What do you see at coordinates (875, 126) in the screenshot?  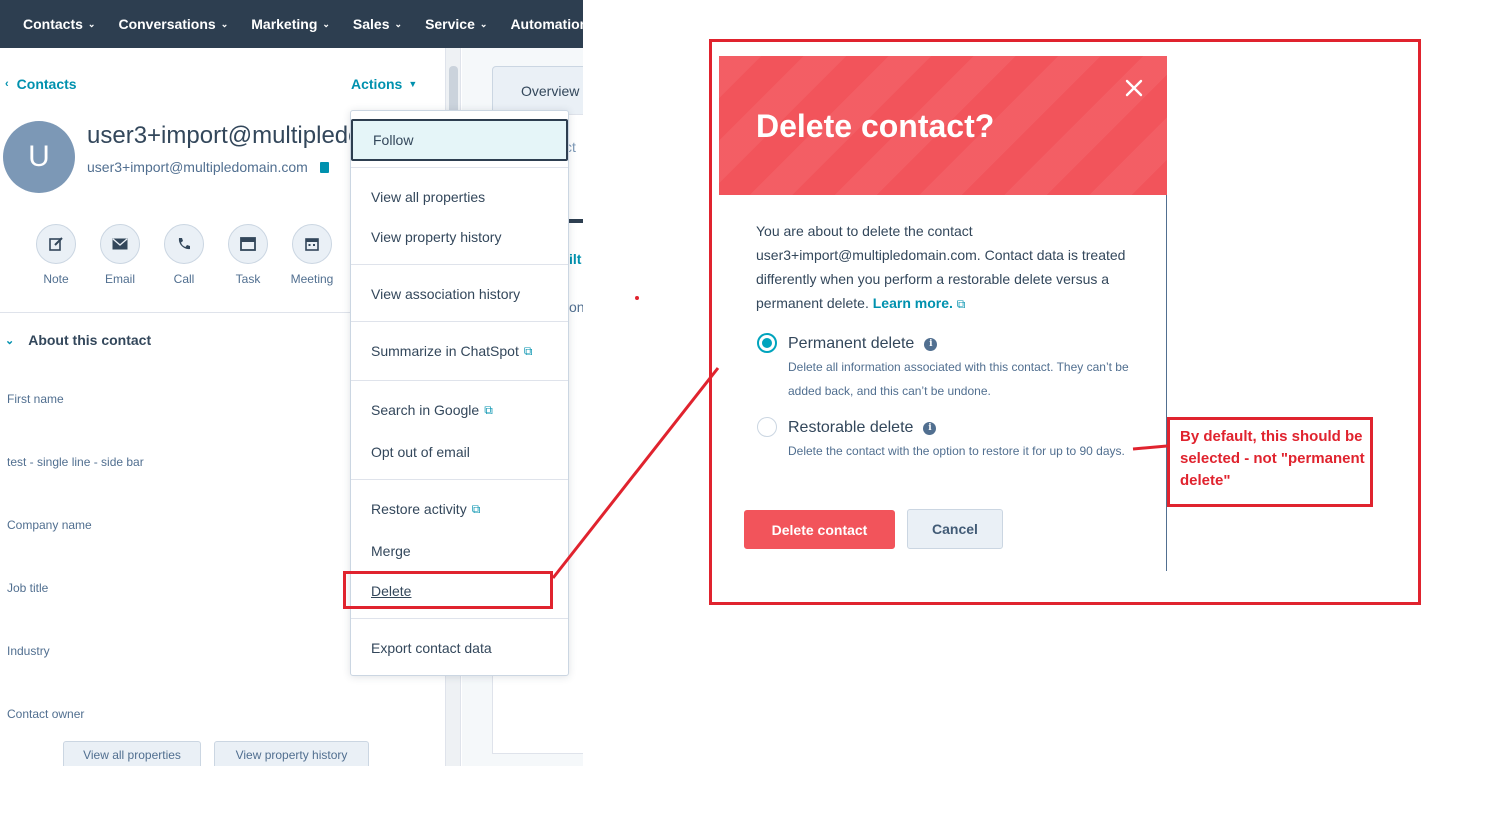 I see `dialog-title: Delete contact?` at bounding box center [875, 126].